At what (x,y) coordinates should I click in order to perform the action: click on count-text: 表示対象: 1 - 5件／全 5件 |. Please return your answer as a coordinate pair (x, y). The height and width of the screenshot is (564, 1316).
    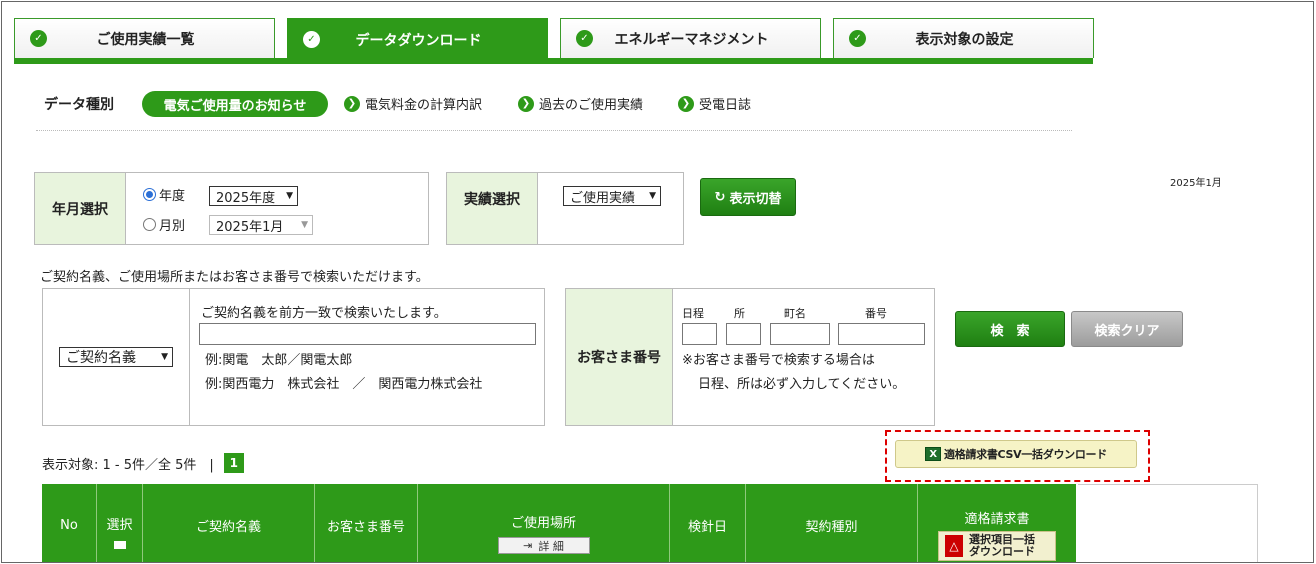
    Looking at the image, I should click on (128, 465).